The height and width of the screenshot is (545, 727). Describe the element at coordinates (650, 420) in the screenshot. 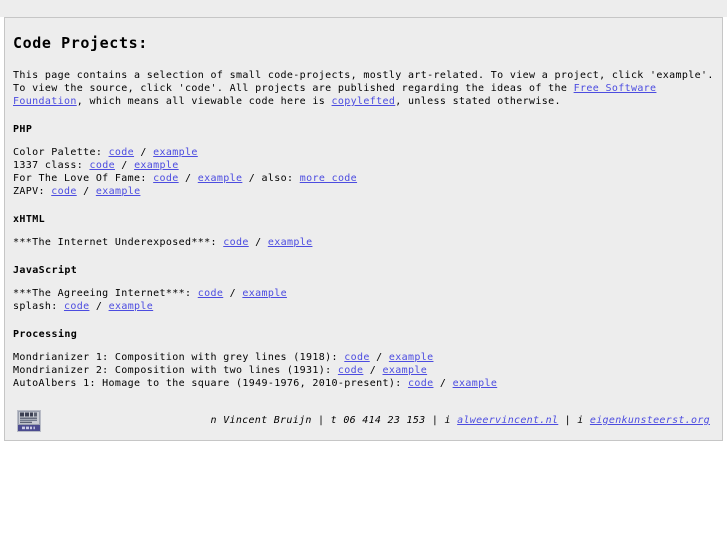

I see `eigenkunsteerst-link: eigenkunsteerst.org` at that location.